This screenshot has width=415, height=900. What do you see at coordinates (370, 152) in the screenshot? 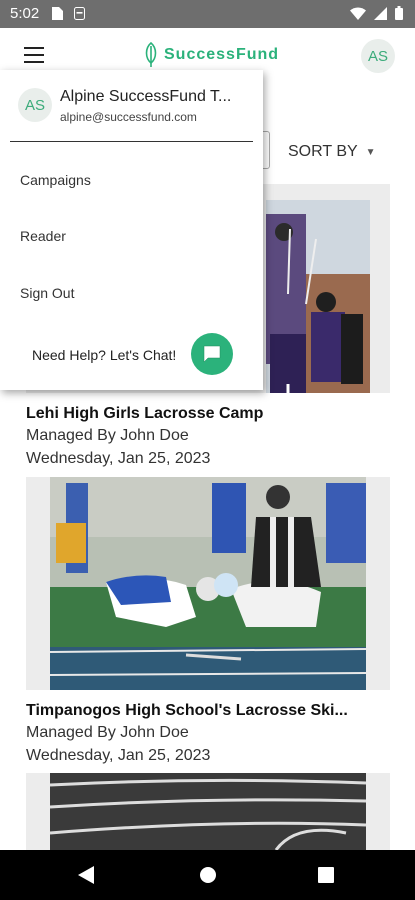
I see `caret-down-icon: ▼` at bounding box center [370, 152].